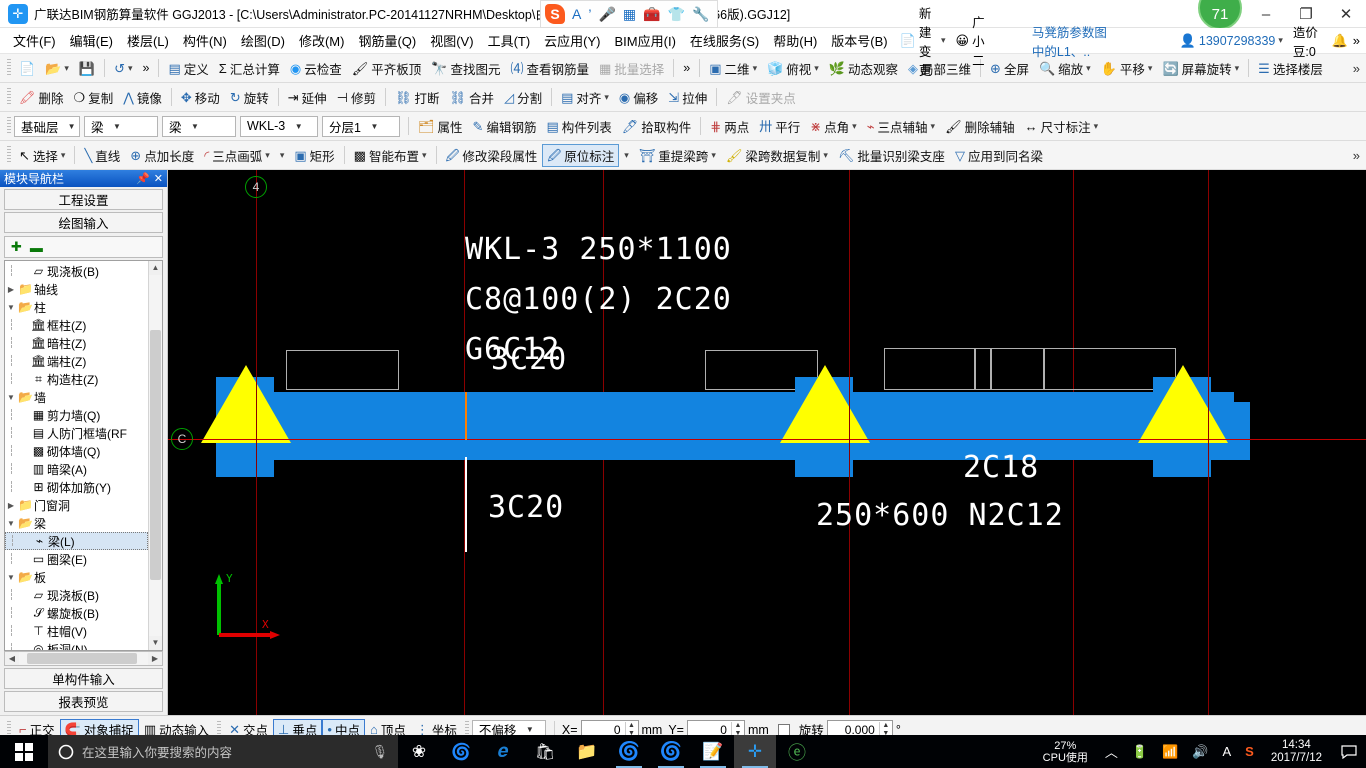 The height and width of the screenshot is (768, 1366). I want to click on view-rebar-qty-button: ⑷ 查看钢筋量, so click(549, 68).